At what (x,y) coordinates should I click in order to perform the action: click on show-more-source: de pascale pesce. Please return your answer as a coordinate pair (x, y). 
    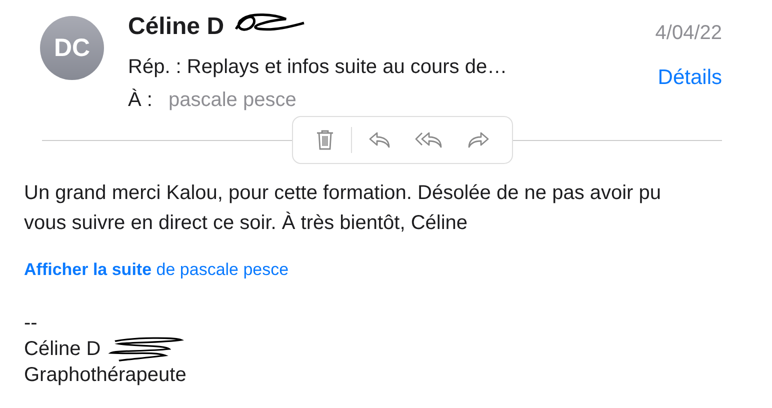
    Looking at the image, I should click on (222, 269).